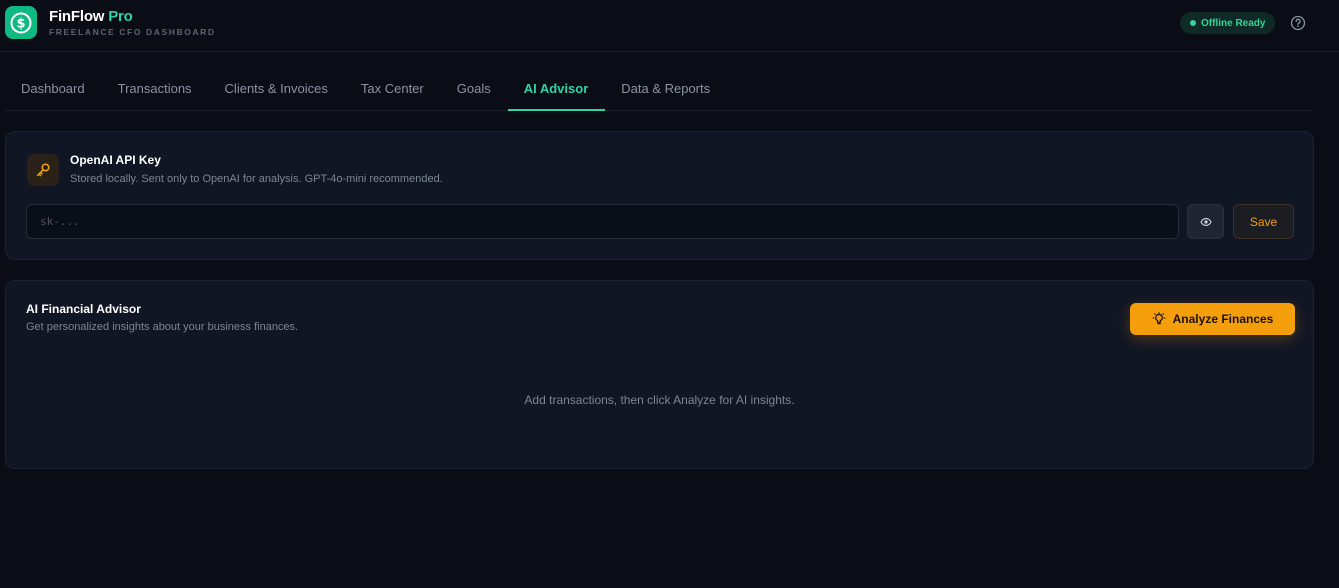  What do you see at coordinates (1233, 23) in the screenshot?
I see `status-label: Offline Ready` at bounding box center [1233, 23].